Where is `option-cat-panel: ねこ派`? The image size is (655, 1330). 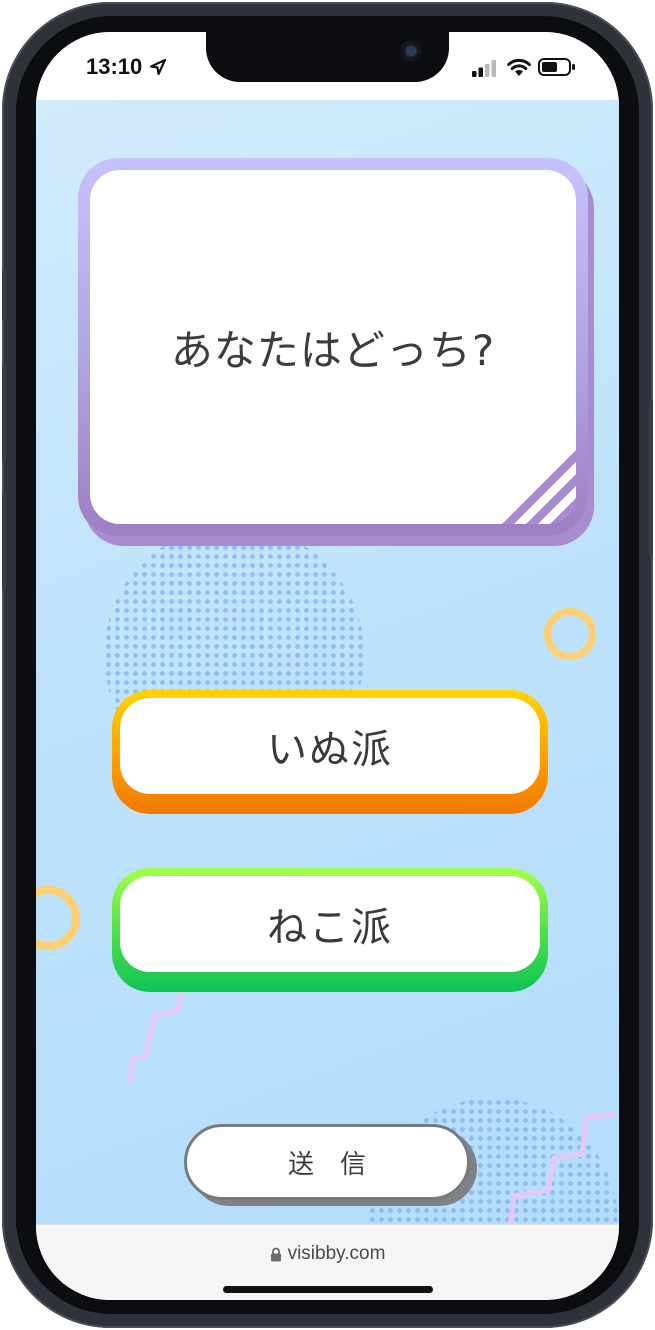
option-cat-panel: ねこ派 is located at coordinates (330, 924).